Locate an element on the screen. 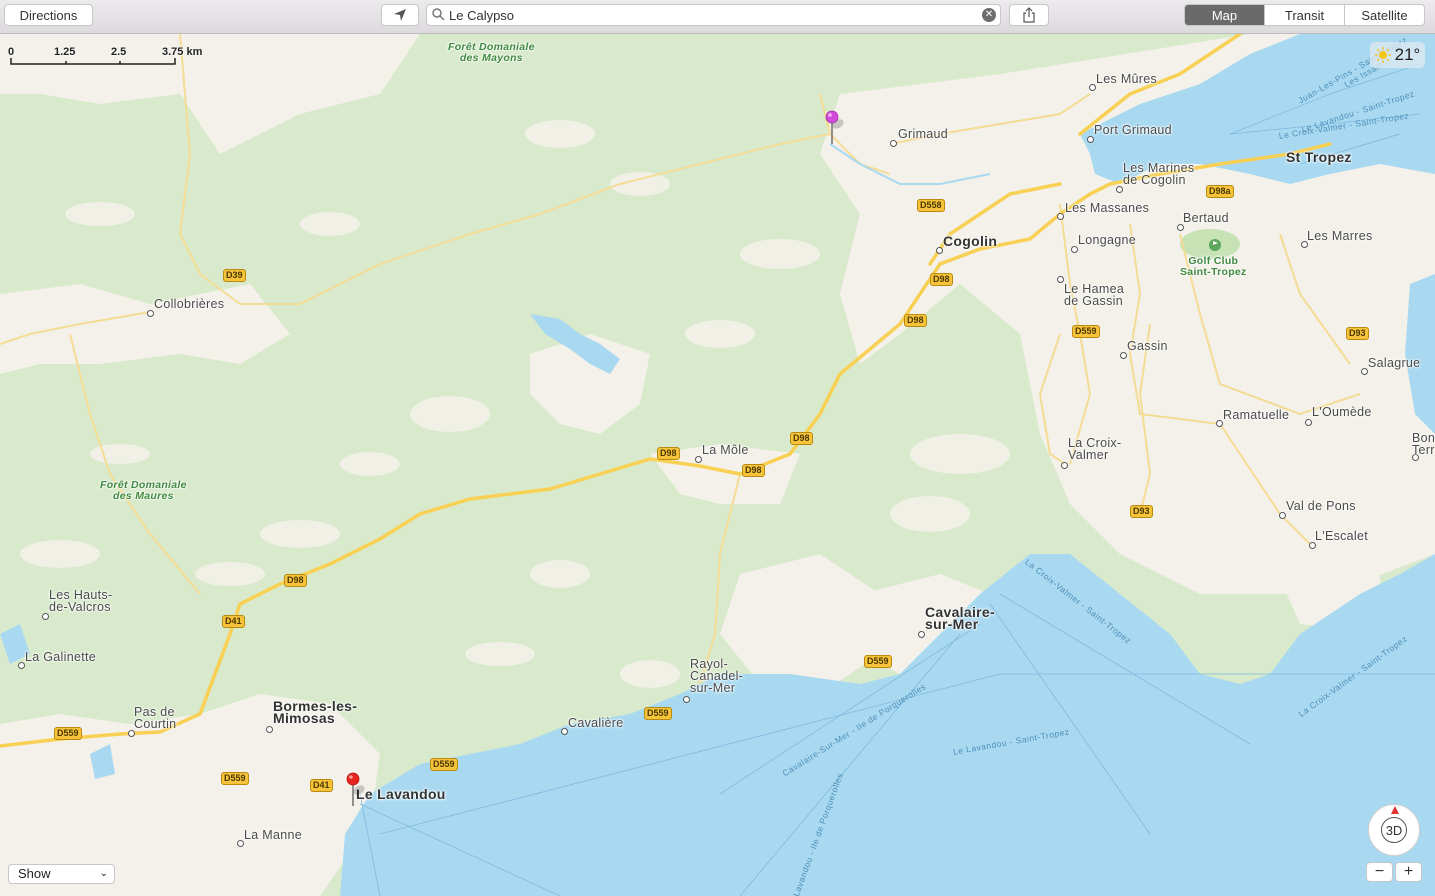  three-d-label: 3D is located at coordinates (1394, 830).